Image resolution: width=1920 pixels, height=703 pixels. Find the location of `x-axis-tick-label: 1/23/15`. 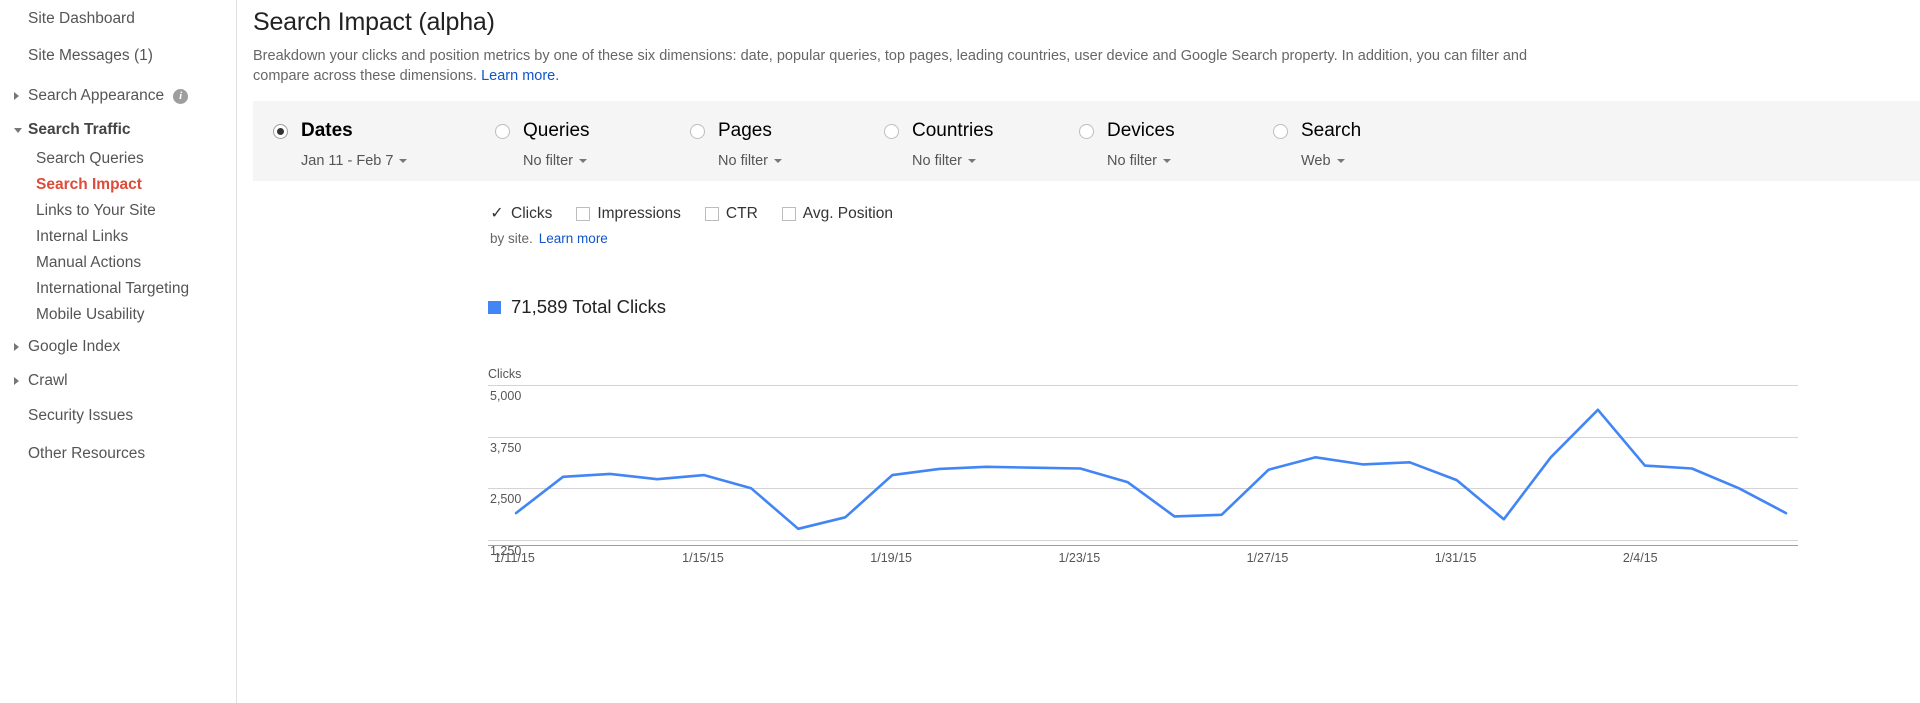

x-axis-tick-label: 1/23/15 is located at coordinates (1079, 558).